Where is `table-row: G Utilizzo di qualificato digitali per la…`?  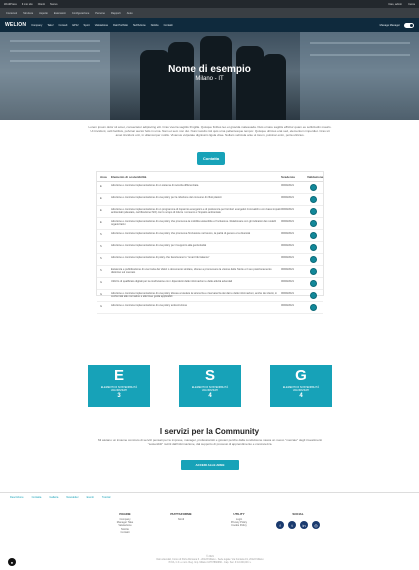
table-row: G Utilizzo di qualificato digitali per la… is located at coordinates (210, 284).